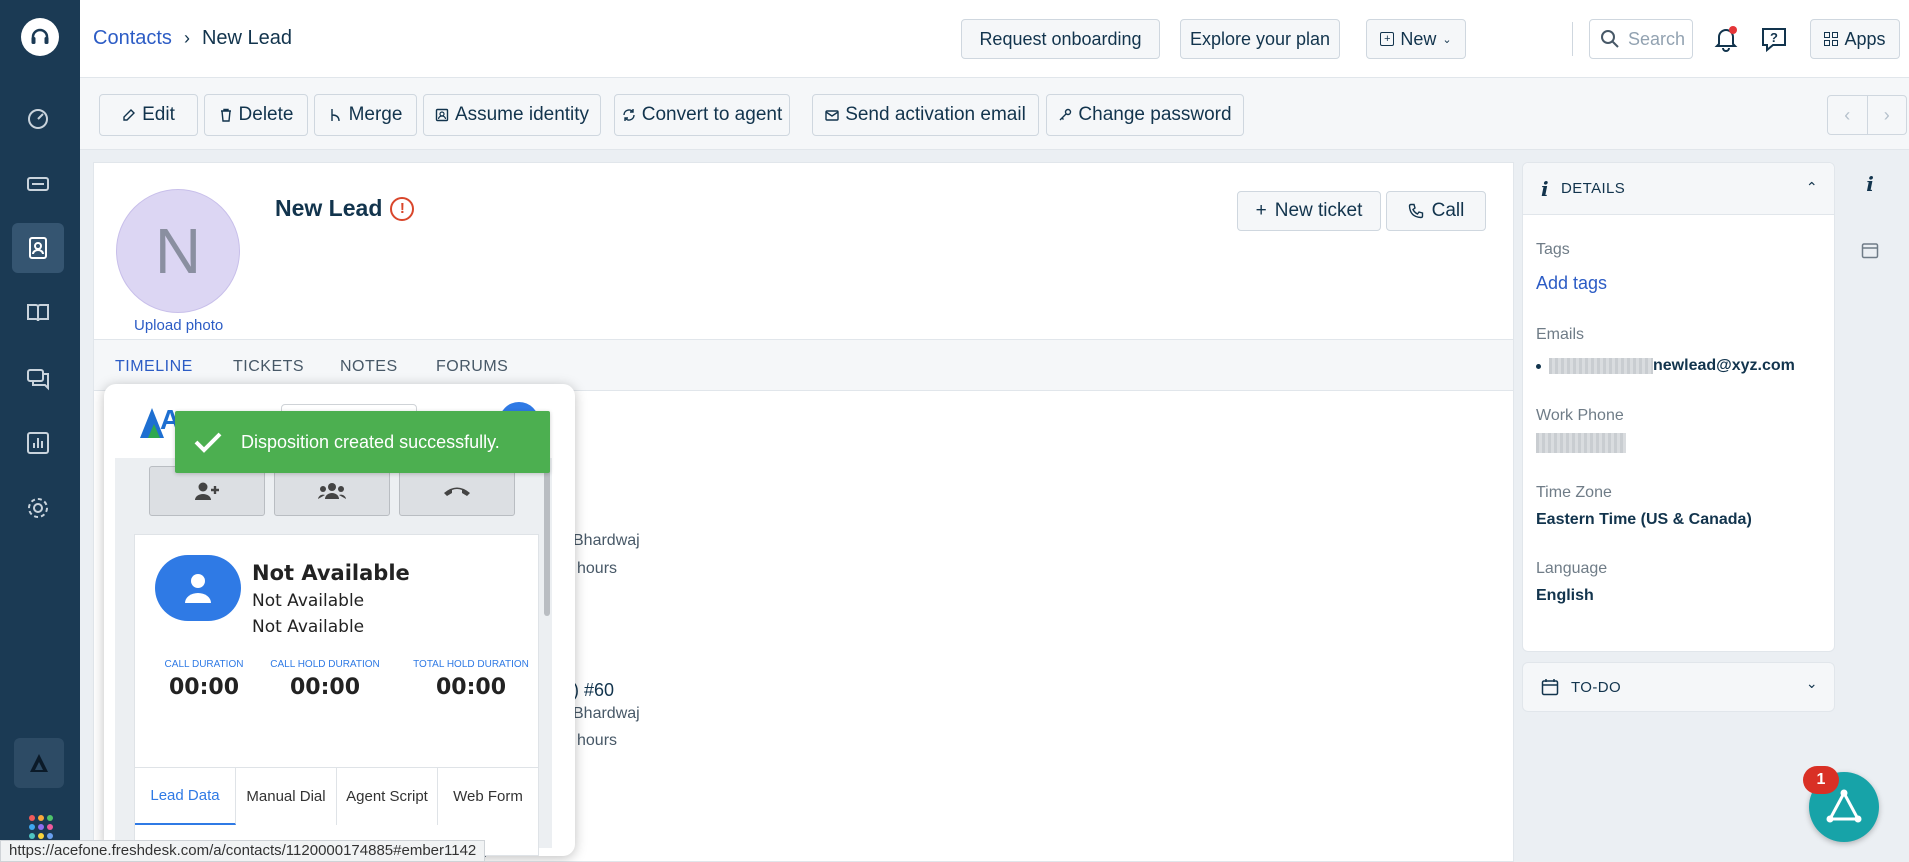 This screenshot has width=1909, height=862. Describe the element at coordinates (198, 588) in the screenshot. I see `agent-status-avatar-icon` at that location.